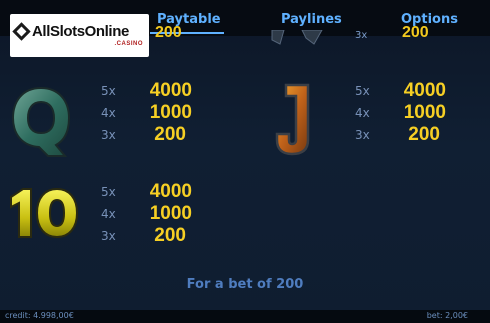  What do you see at coordinates (362, 91) in the screenshot?
I see `j-multiplier-5x: 5x` at bounding box center [362, 91].